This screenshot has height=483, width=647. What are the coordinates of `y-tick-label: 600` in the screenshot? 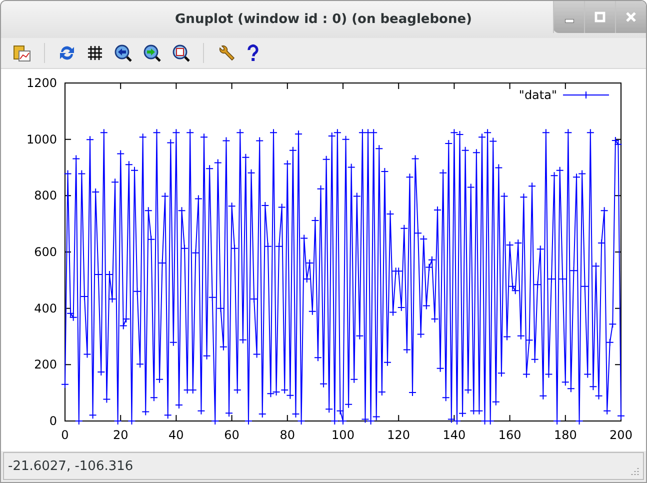 It's located at (45, 252).